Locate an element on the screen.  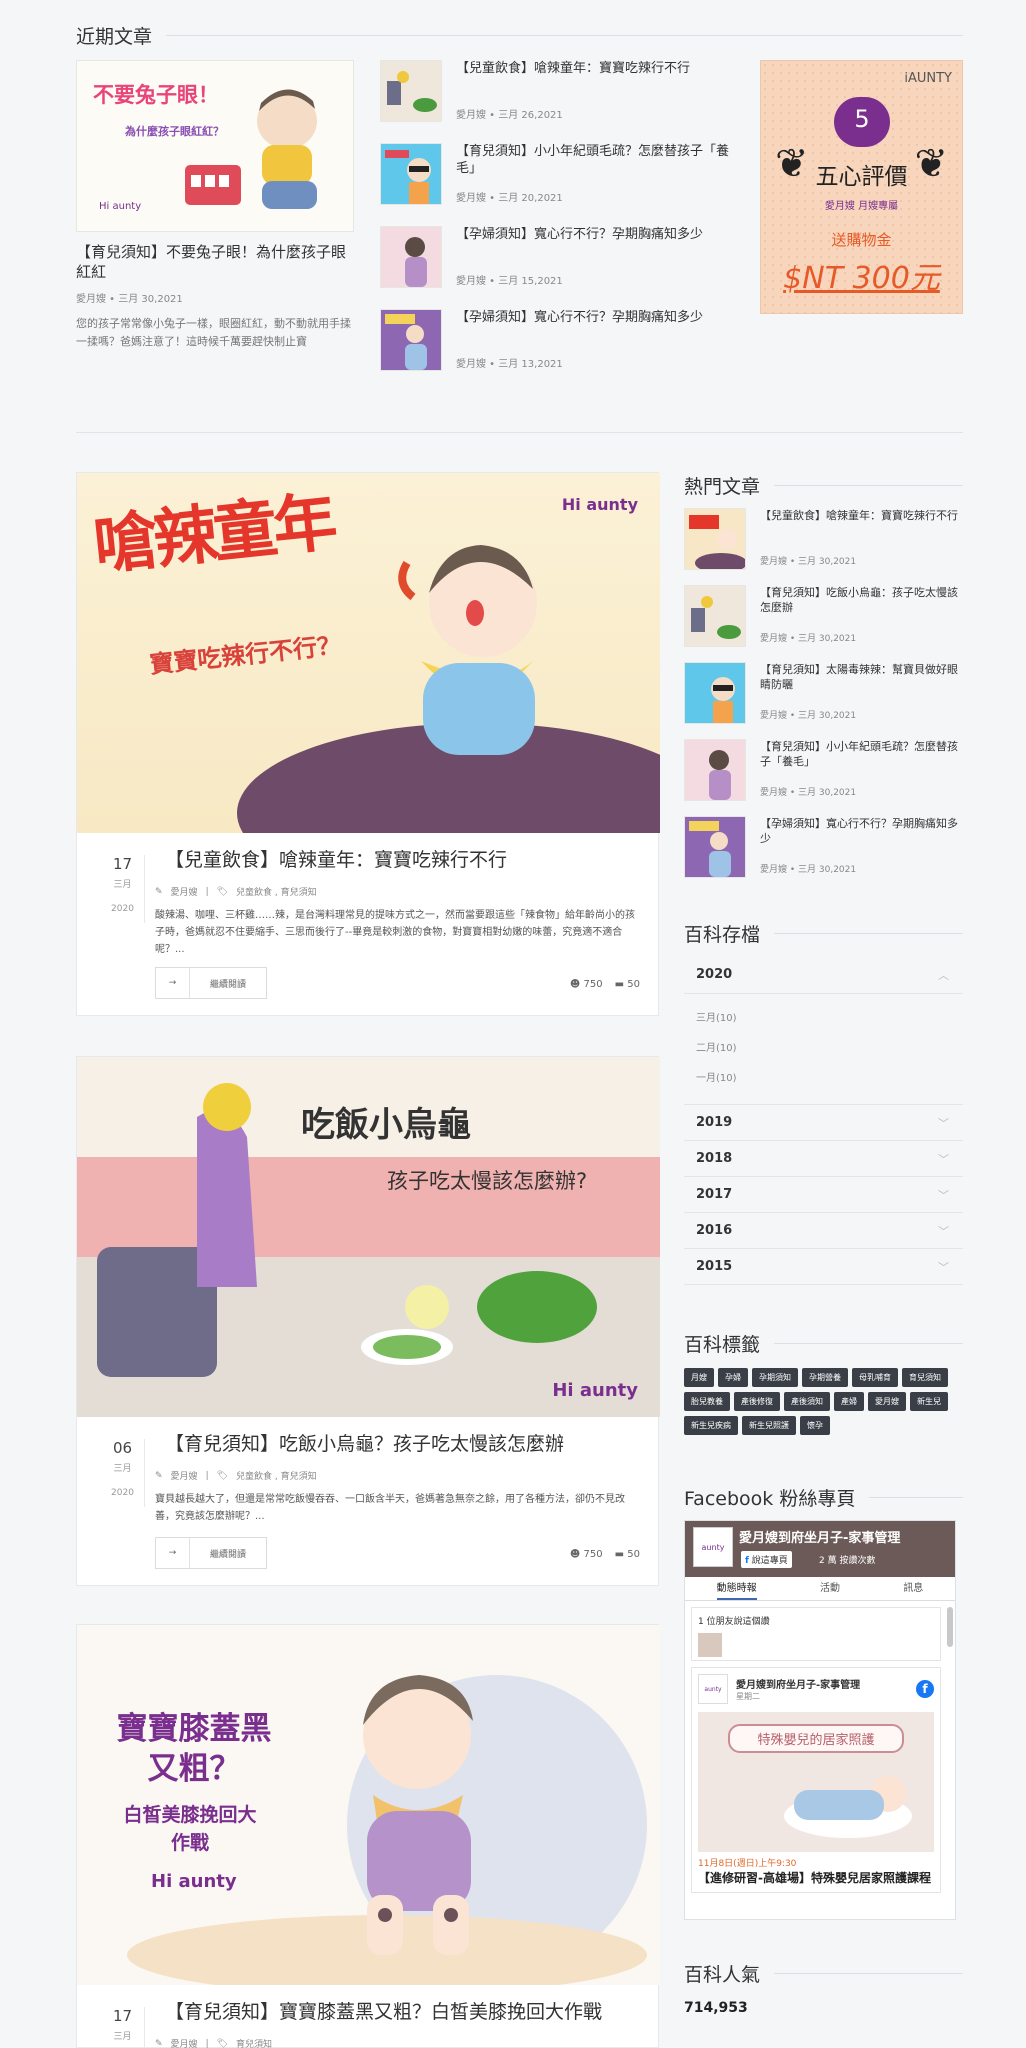
archive-month: 一月(10) is located at coordinates (823, 1079).